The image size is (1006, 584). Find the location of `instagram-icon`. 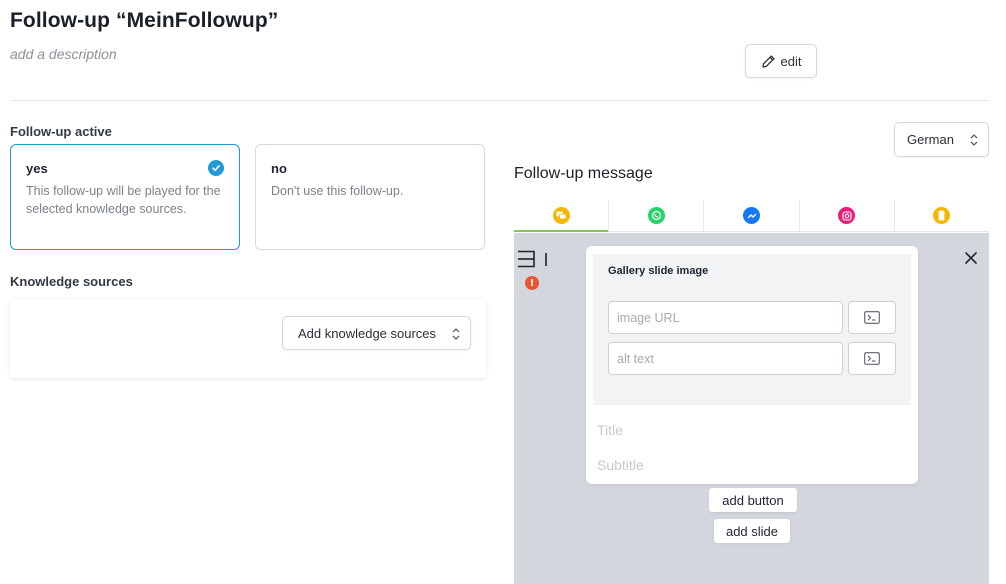

instagram-icon is located at coordinates (847, 215).